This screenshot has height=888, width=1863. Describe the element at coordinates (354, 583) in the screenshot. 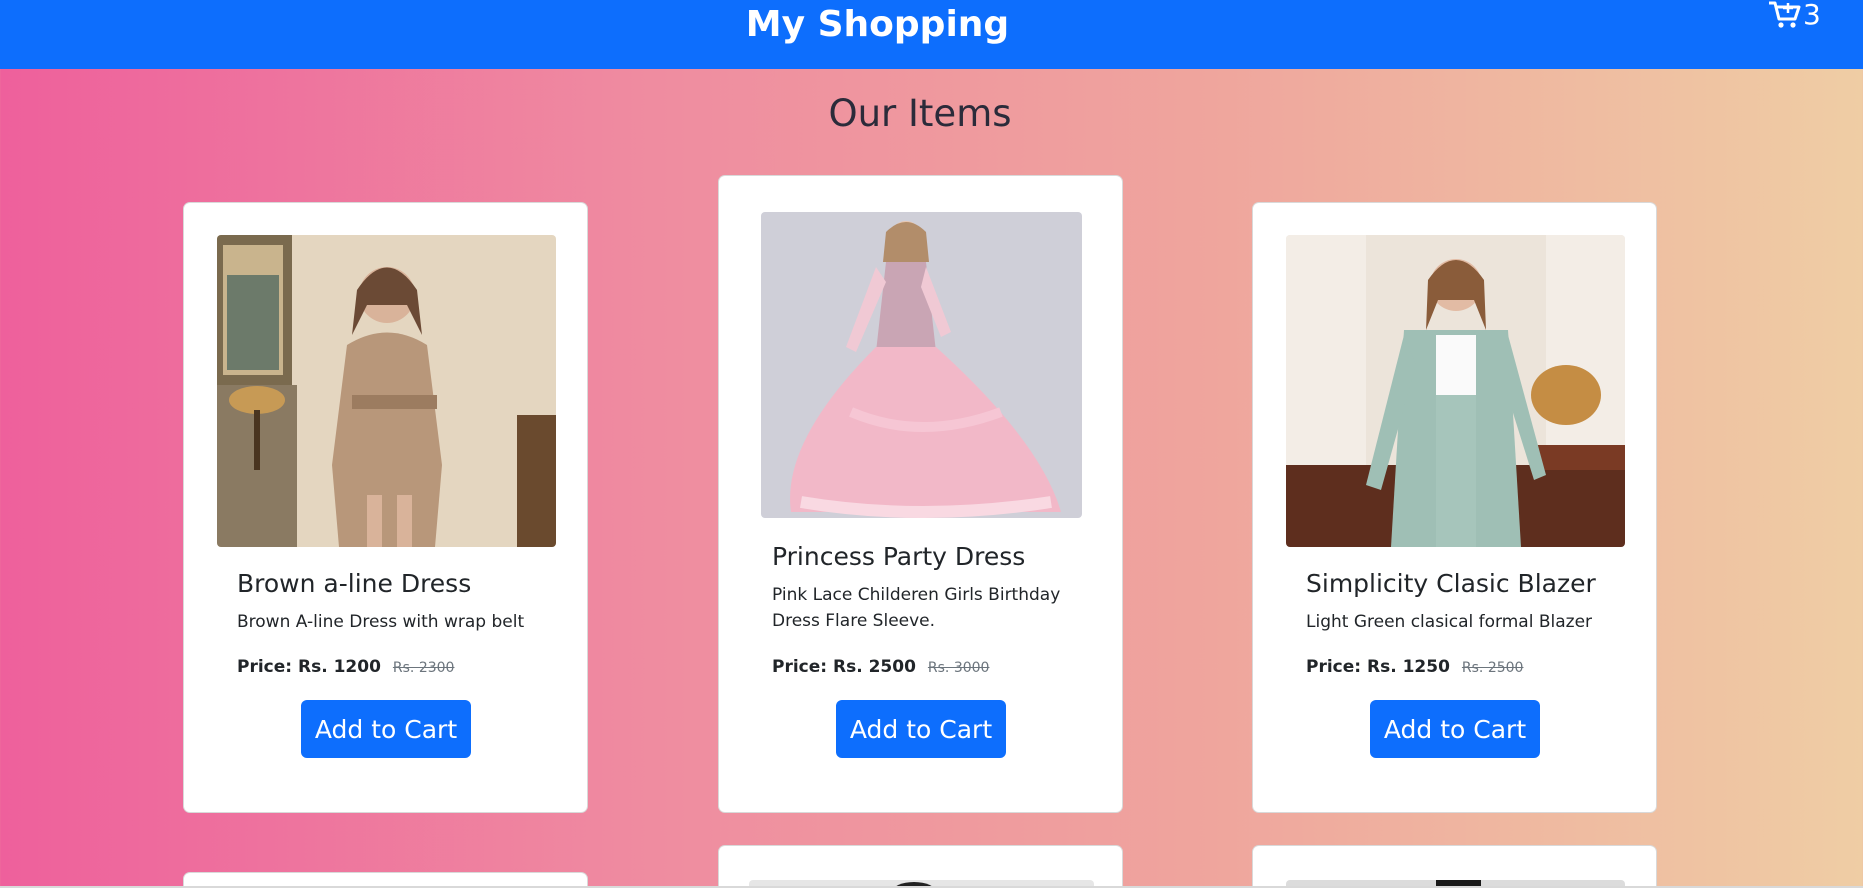

I see `product-title: Brown a-line Dress` at that location.